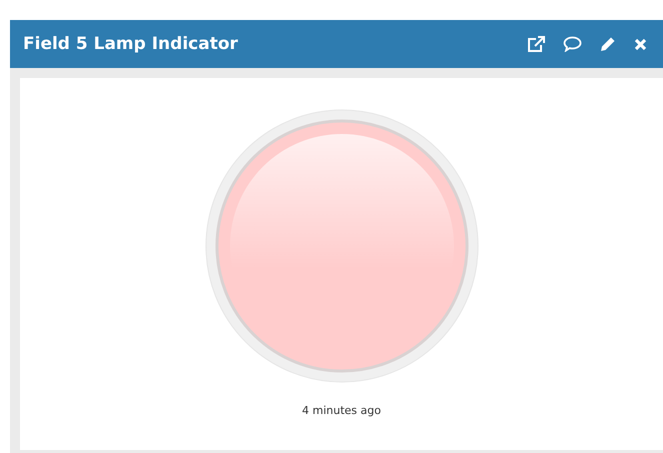 This screenshot has width=663, height=453. Describe the element at coordinates (572, 44) in the screenshot. I see `speech-bubble-icon` at that location.